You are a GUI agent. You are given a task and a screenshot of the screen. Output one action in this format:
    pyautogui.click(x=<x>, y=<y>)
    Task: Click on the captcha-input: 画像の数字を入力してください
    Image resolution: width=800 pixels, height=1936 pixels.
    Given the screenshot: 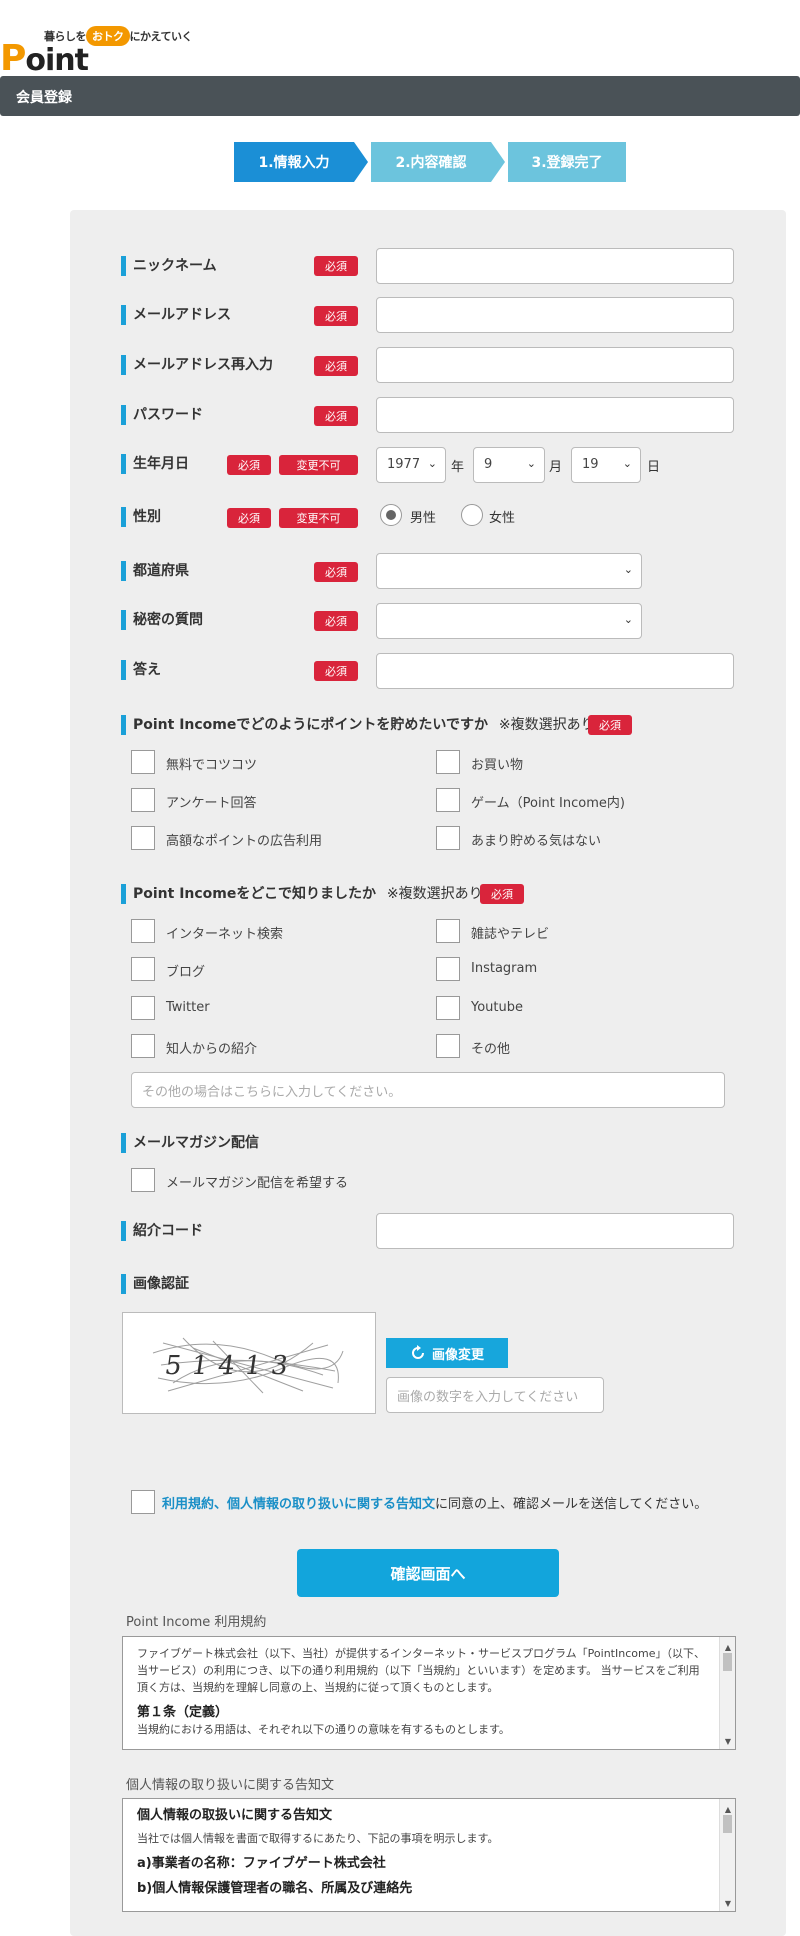 What is the action you would take?
    pyautogui.click(x=495, y=1395)
    